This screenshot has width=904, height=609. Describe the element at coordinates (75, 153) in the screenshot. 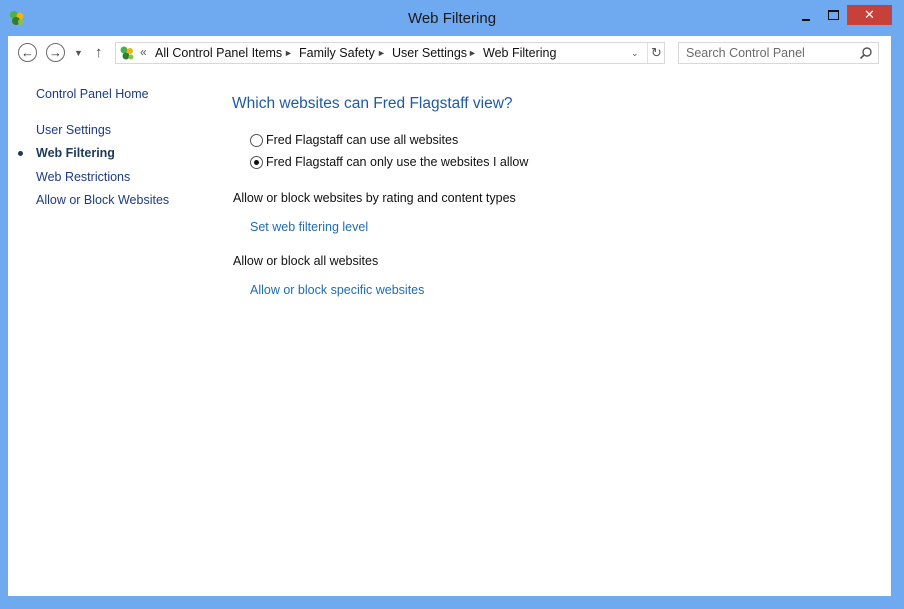

I see `sidebar-item-web-filtering: Web Filtering` at that location.